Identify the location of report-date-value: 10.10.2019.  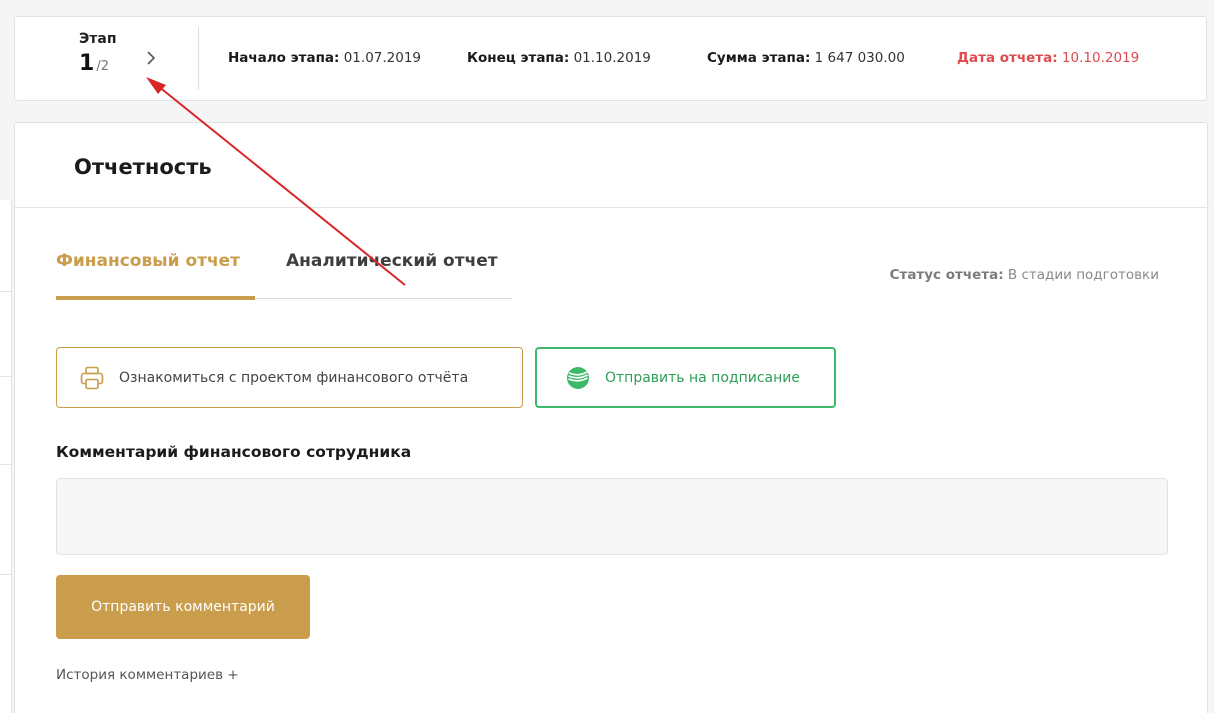
(1100, 58).